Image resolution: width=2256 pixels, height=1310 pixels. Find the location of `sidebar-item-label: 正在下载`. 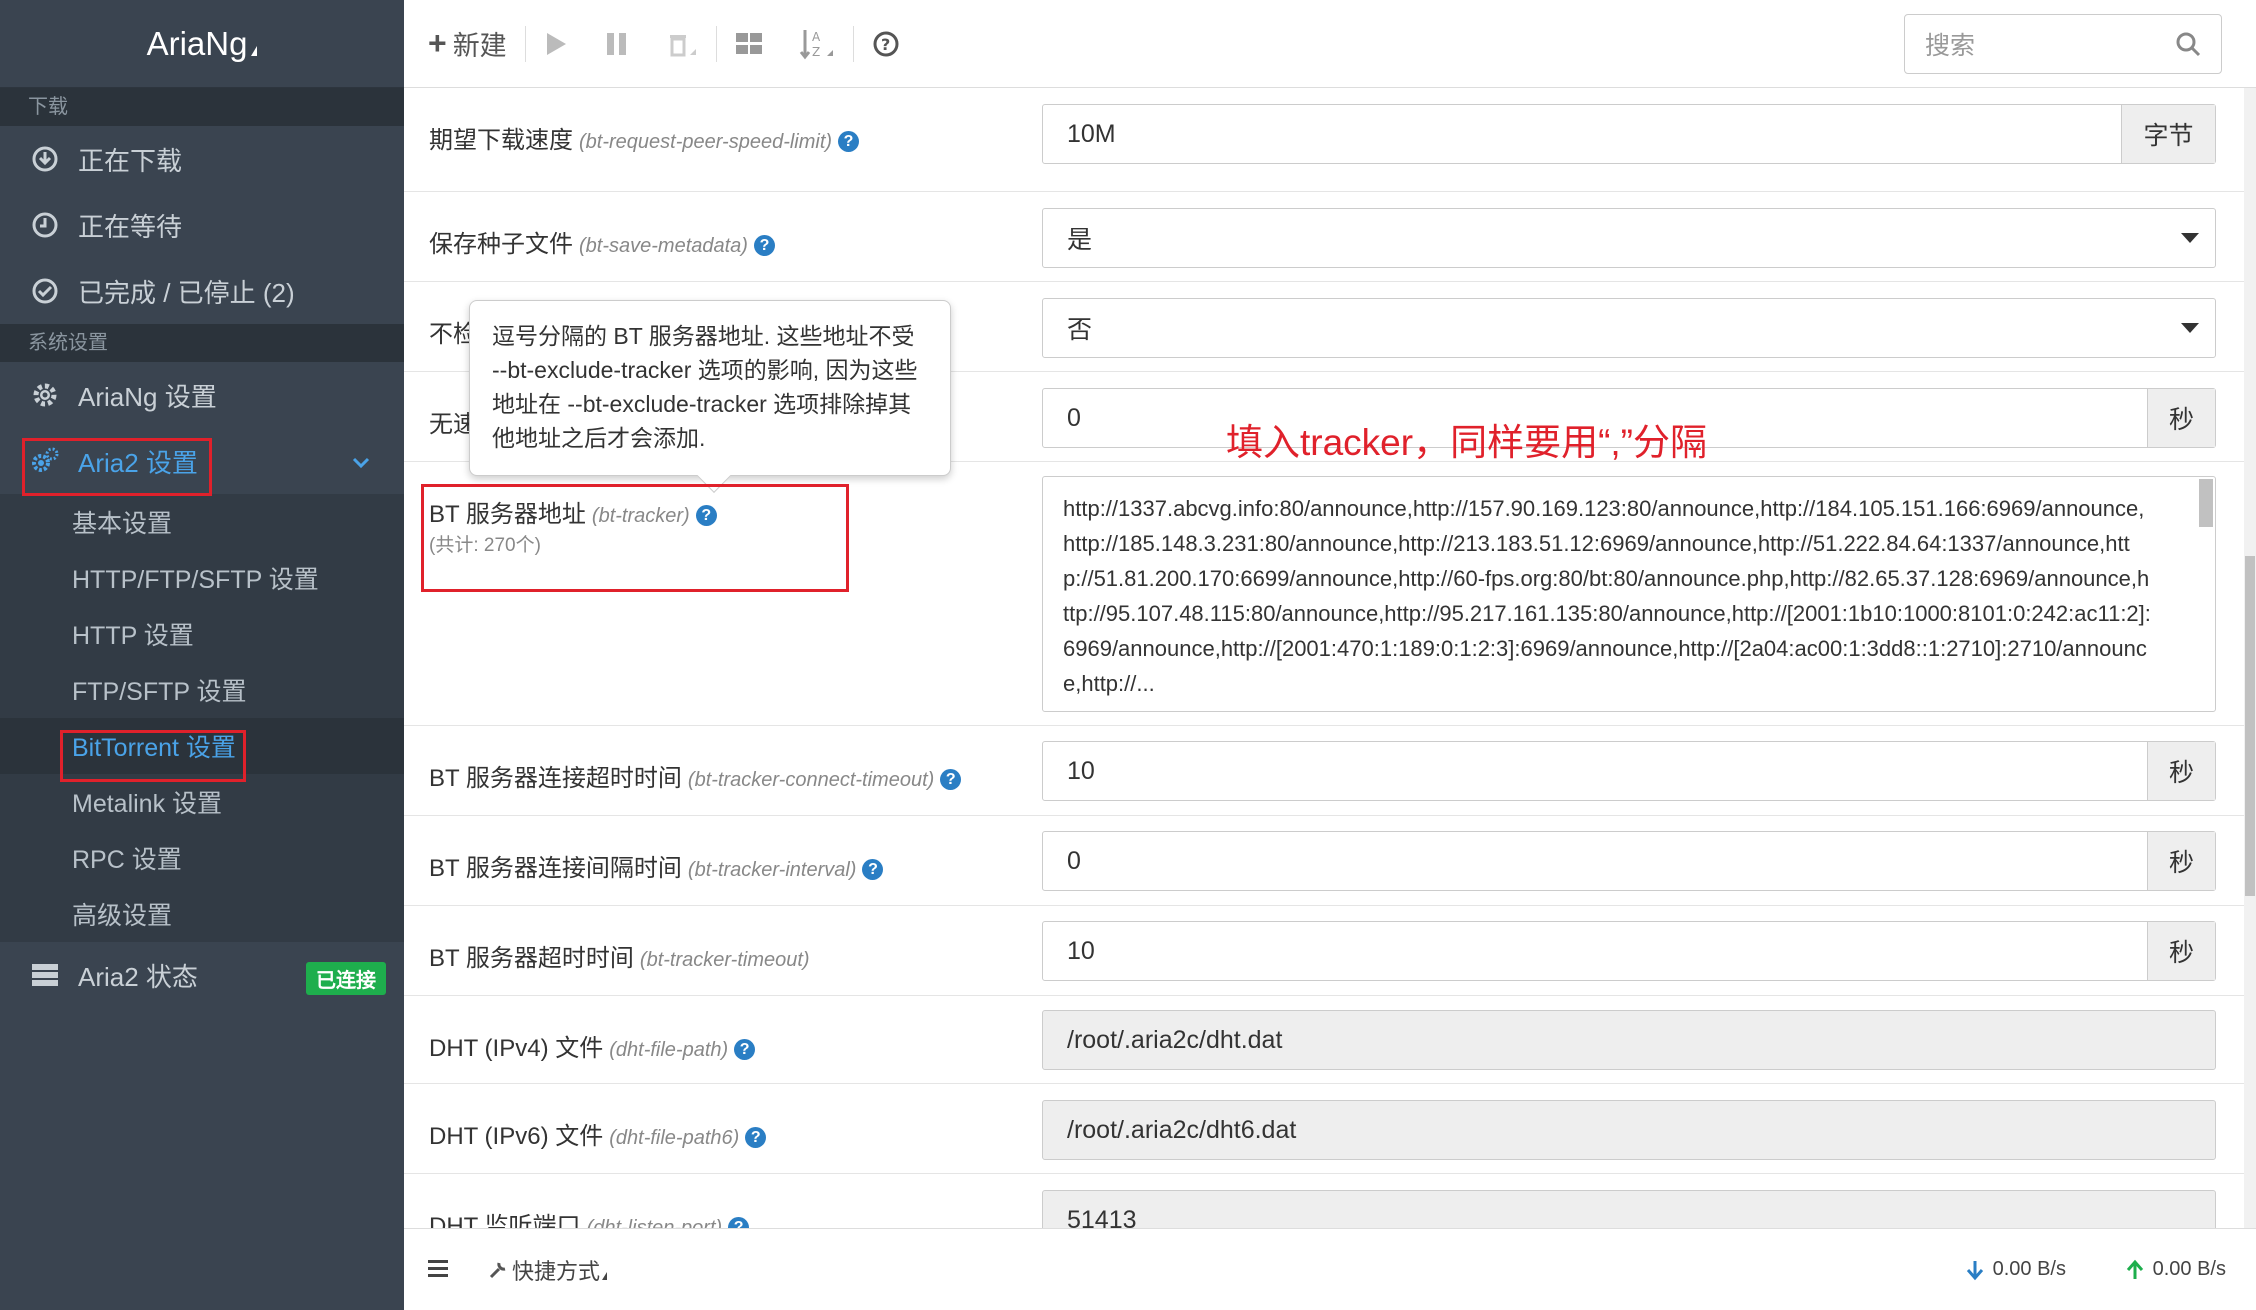

sidebar-item-label: 正在下载 is located at coordinates (130, 160).